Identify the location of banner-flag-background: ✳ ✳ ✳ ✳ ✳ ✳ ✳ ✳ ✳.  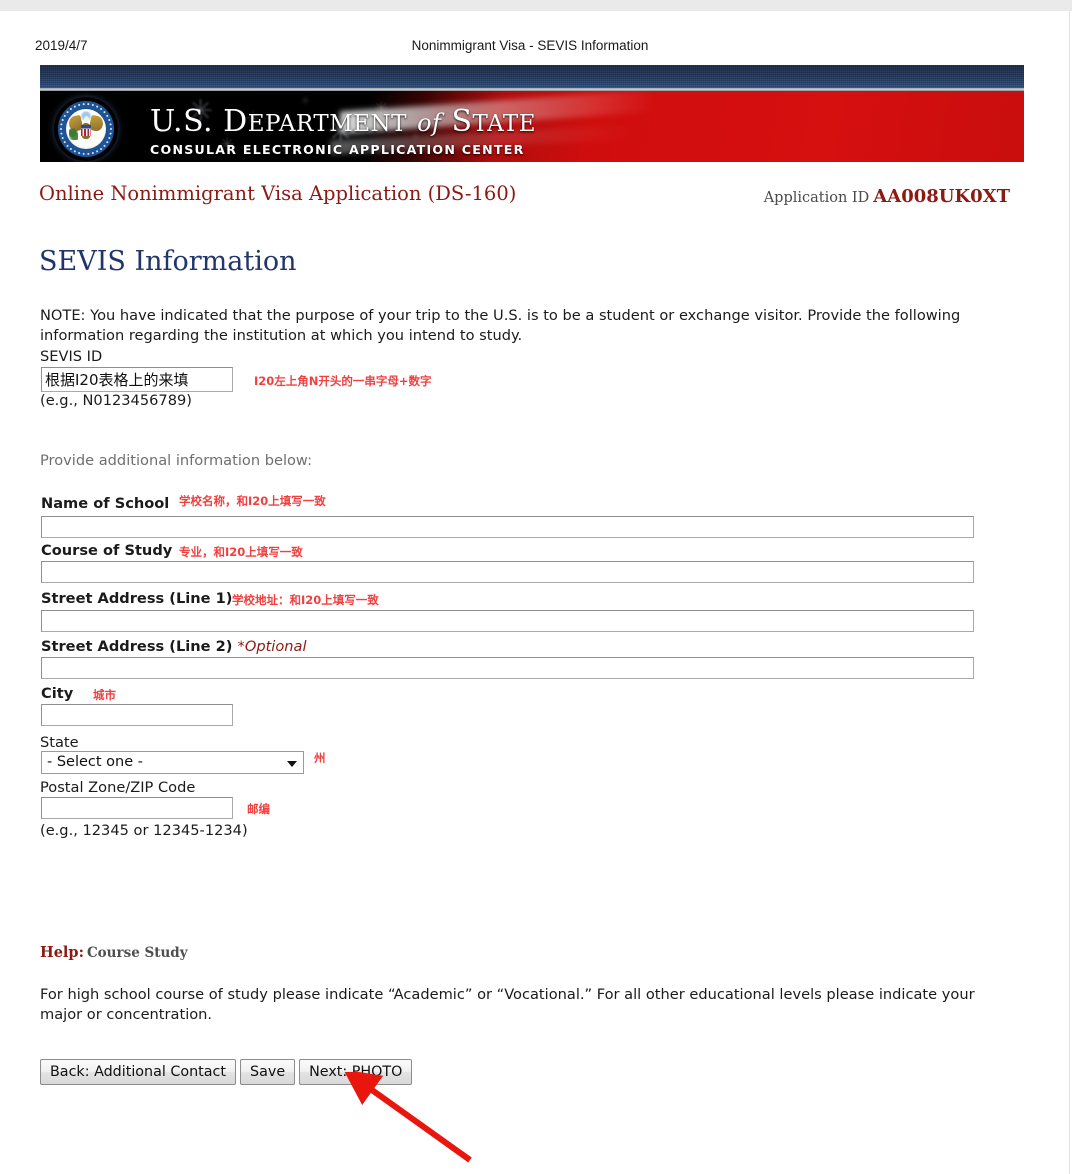
(532, 126).